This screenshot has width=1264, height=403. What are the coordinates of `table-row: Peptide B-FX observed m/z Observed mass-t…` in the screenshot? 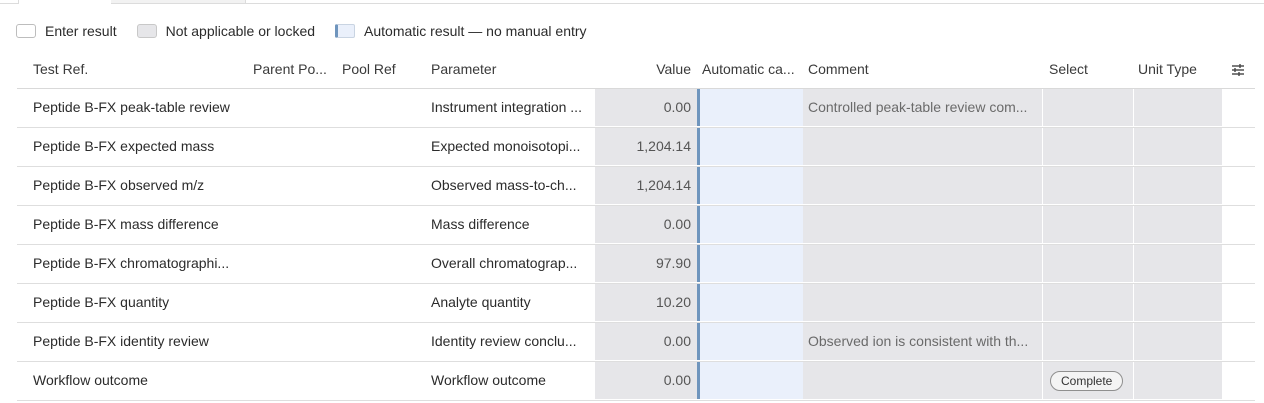 It's located at (636, 186).